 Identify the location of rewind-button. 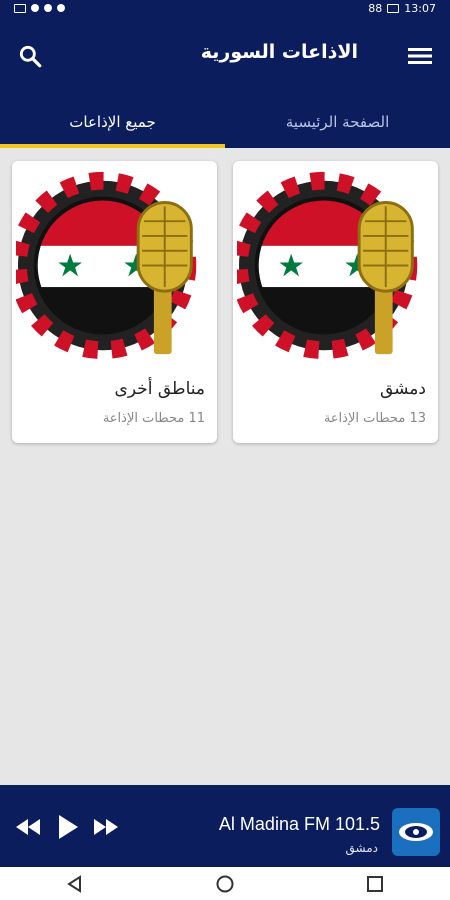
(28, 827).